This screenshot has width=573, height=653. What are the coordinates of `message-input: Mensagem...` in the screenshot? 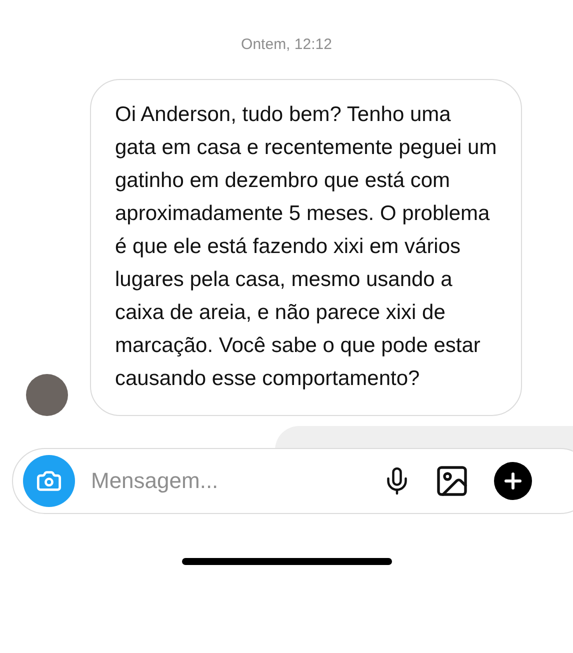 It's located at (231, 480).